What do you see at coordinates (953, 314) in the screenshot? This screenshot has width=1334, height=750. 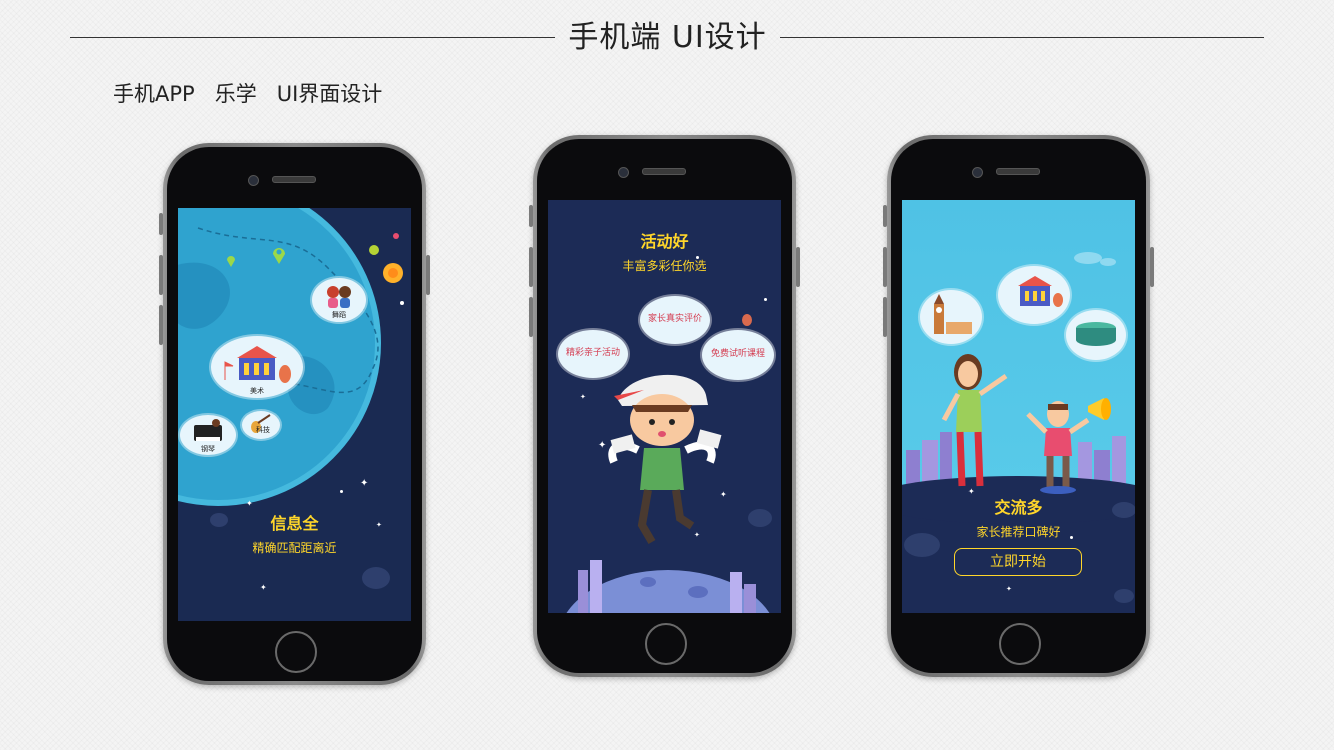 I see `big-ben-icon` at bounding box center [953, 314].